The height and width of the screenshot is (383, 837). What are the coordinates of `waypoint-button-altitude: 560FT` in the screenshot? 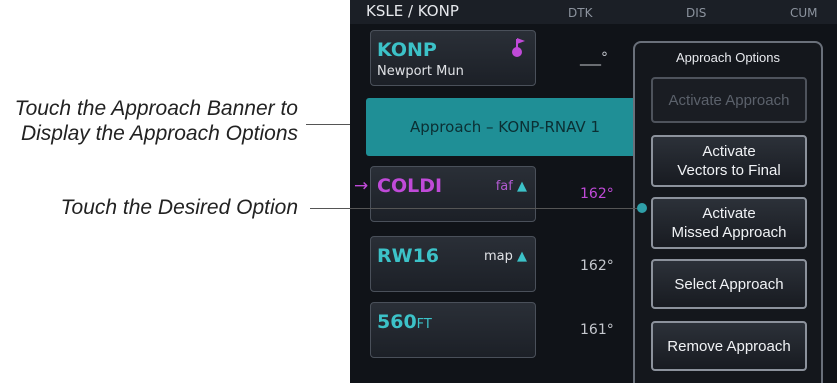 It's located at (453, 330).